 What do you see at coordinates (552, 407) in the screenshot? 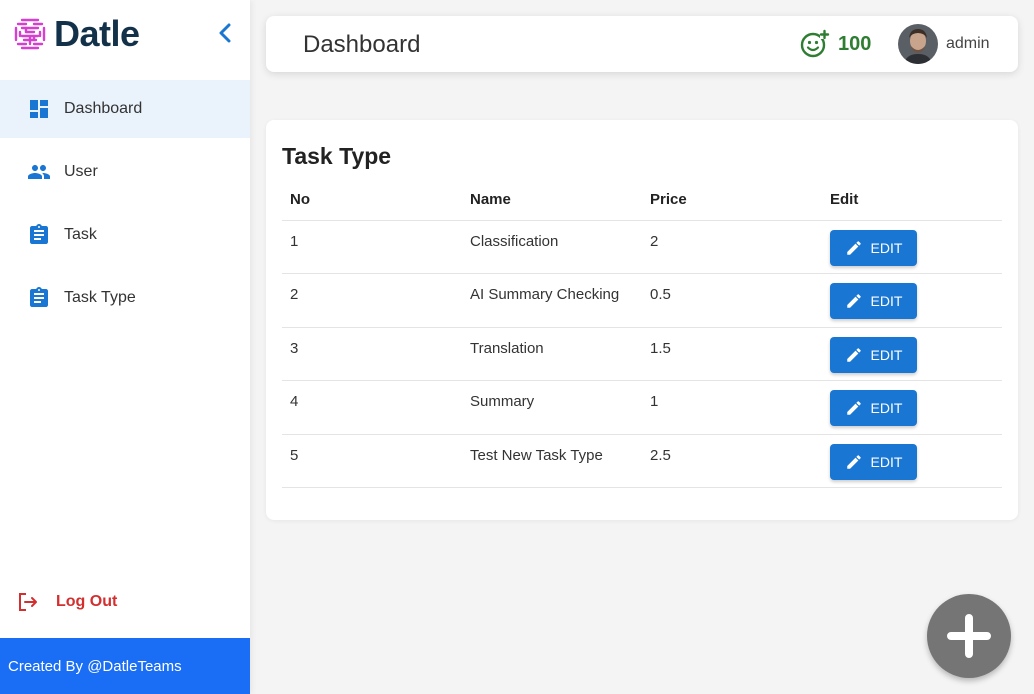
I see `cell-name: Summary` at bounding box center [552, 407].